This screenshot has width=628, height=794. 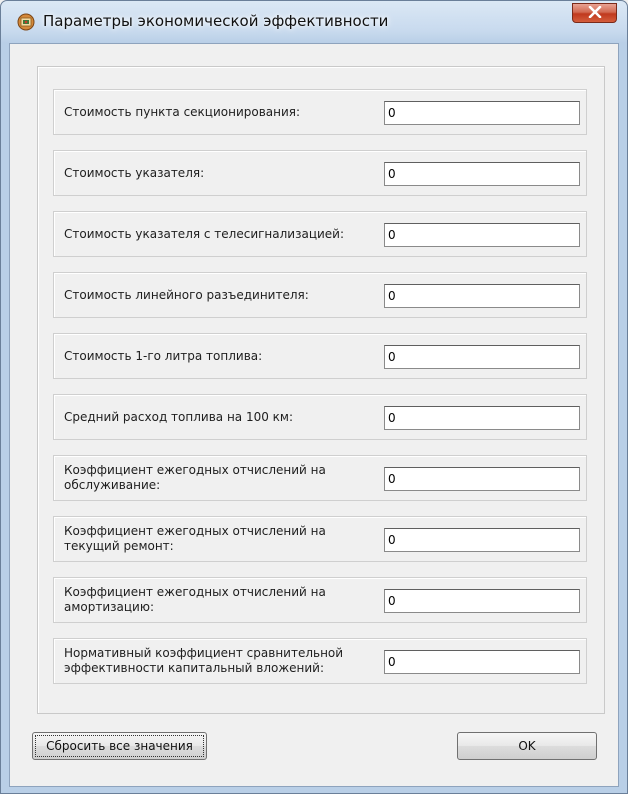 I want to click on field-label: Стоимость указателя с телесигнализацией:, so click(x=204, y=233).